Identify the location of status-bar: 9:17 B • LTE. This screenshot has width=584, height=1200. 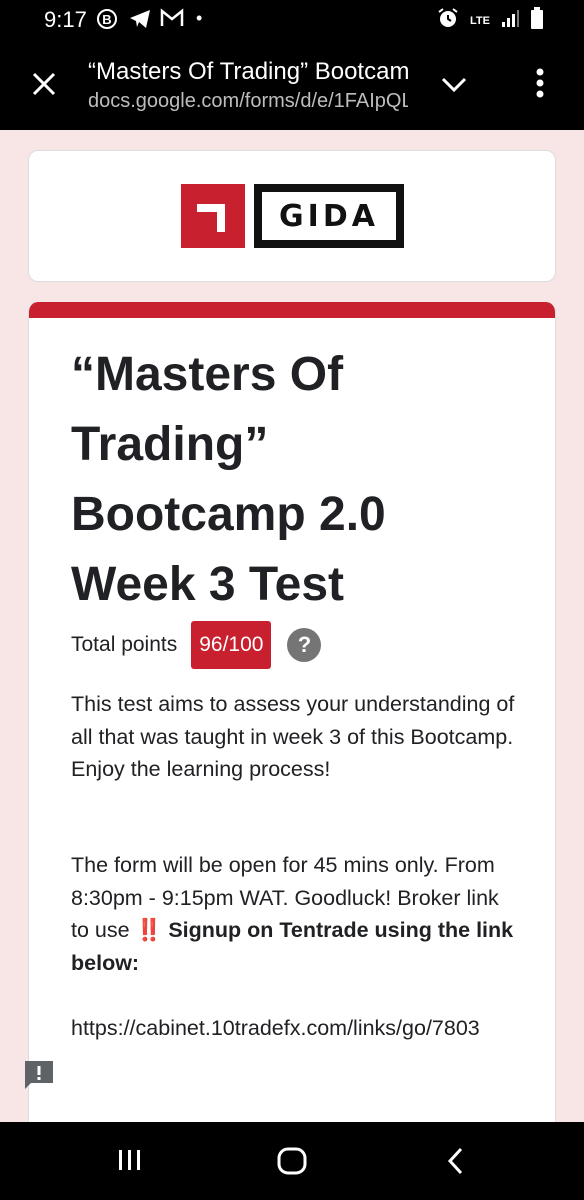
(292, 20).